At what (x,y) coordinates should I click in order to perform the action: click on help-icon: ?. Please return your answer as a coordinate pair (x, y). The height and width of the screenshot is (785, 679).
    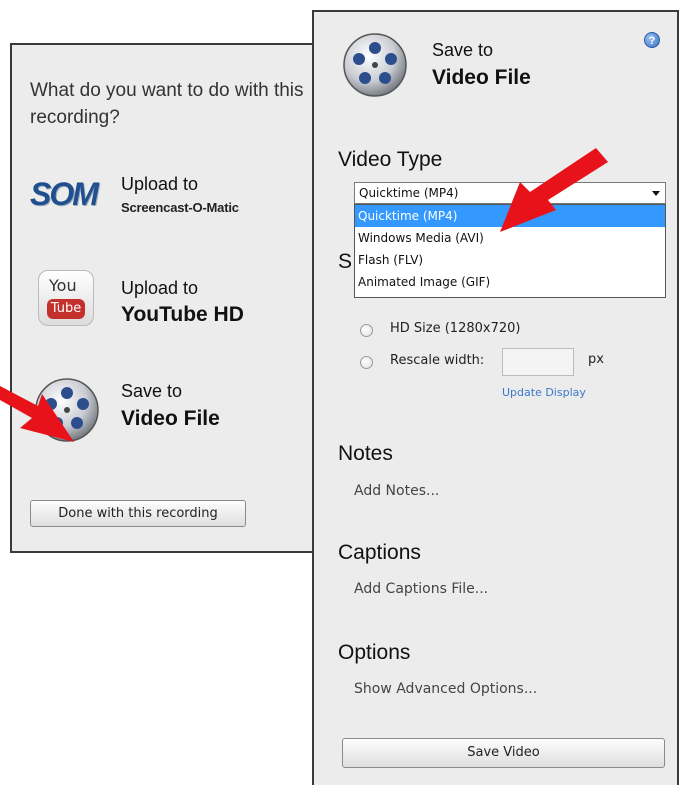
    Looking at the image, I should click on (652, 40).